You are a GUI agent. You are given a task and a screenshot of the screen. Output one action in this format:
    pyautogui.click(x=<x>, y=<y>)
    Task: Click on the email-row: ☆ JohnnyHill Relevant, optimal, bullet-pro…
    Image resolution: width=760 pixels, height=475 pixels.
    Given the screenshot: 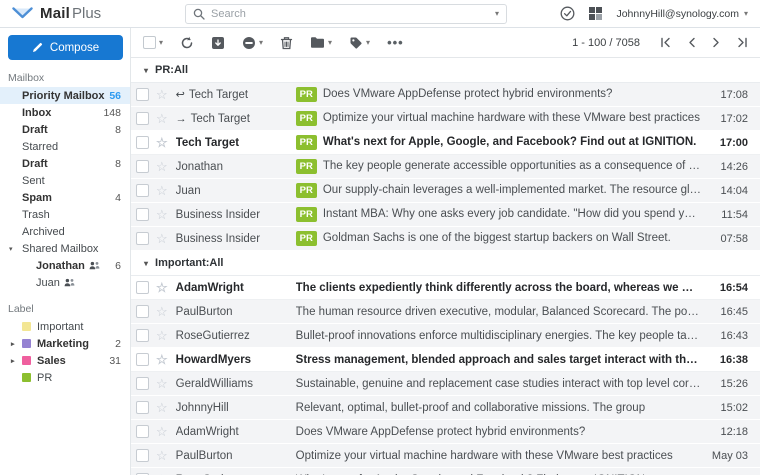 What is the action you would take?
    pyautogui.click(x=445, y=408)
    